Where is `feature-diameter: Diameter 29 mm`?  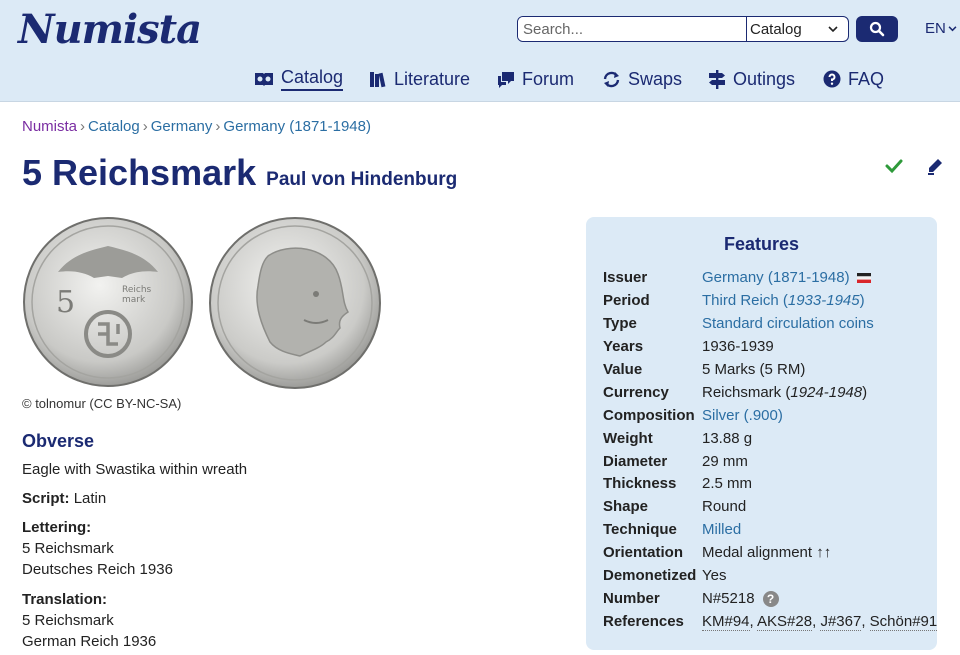
feature-diameter: Diameter 29 mm is located at coordinates (675, 464).